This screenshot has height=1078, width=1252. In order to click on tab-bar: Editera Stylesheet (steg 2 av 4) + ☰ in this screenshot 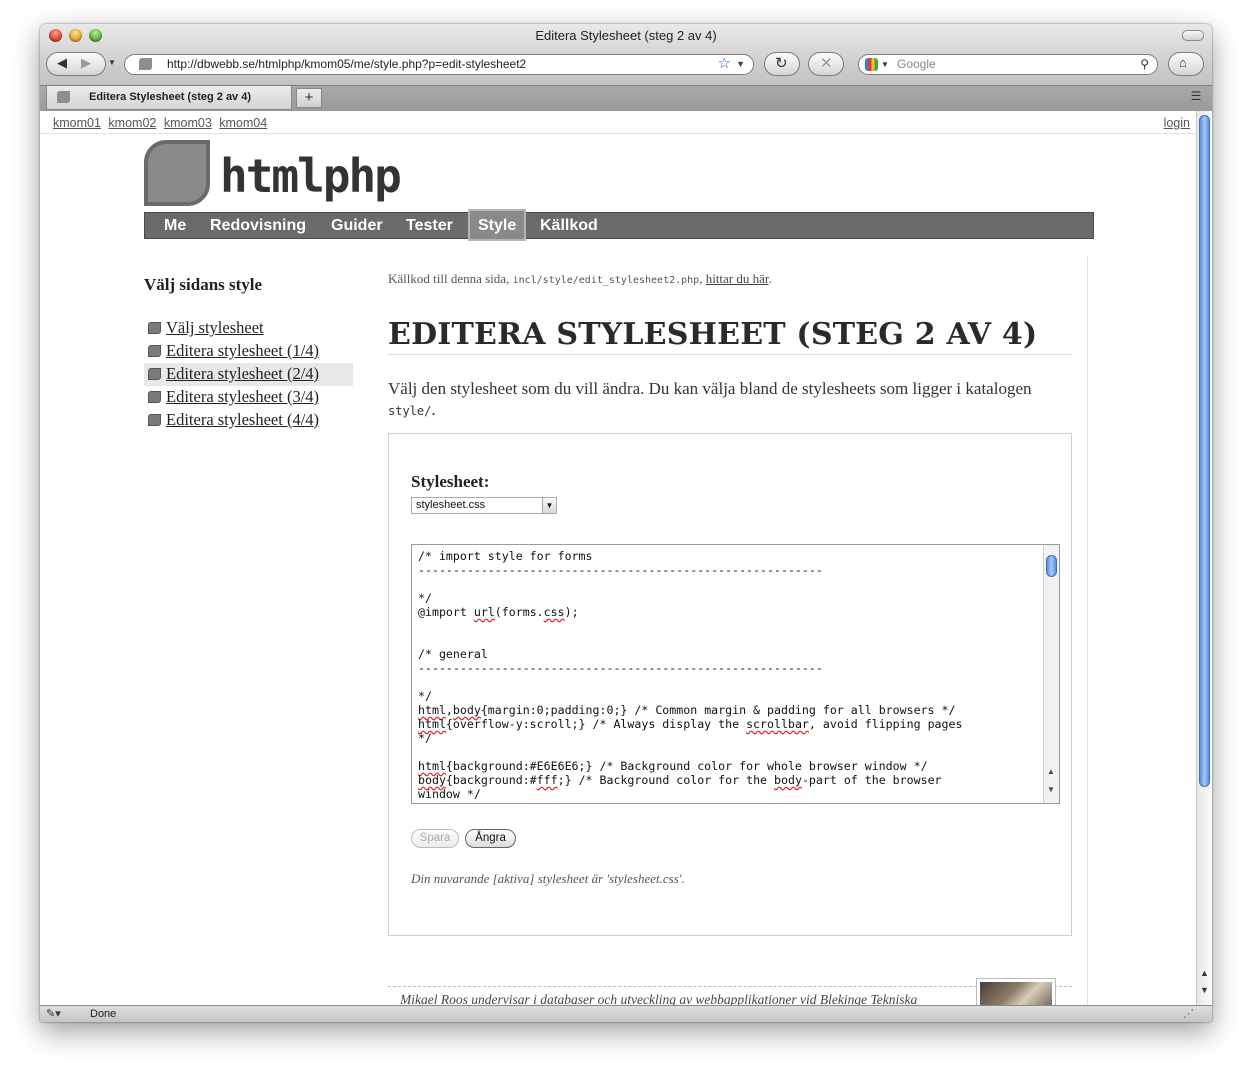, I will do `click(626, 98)`.